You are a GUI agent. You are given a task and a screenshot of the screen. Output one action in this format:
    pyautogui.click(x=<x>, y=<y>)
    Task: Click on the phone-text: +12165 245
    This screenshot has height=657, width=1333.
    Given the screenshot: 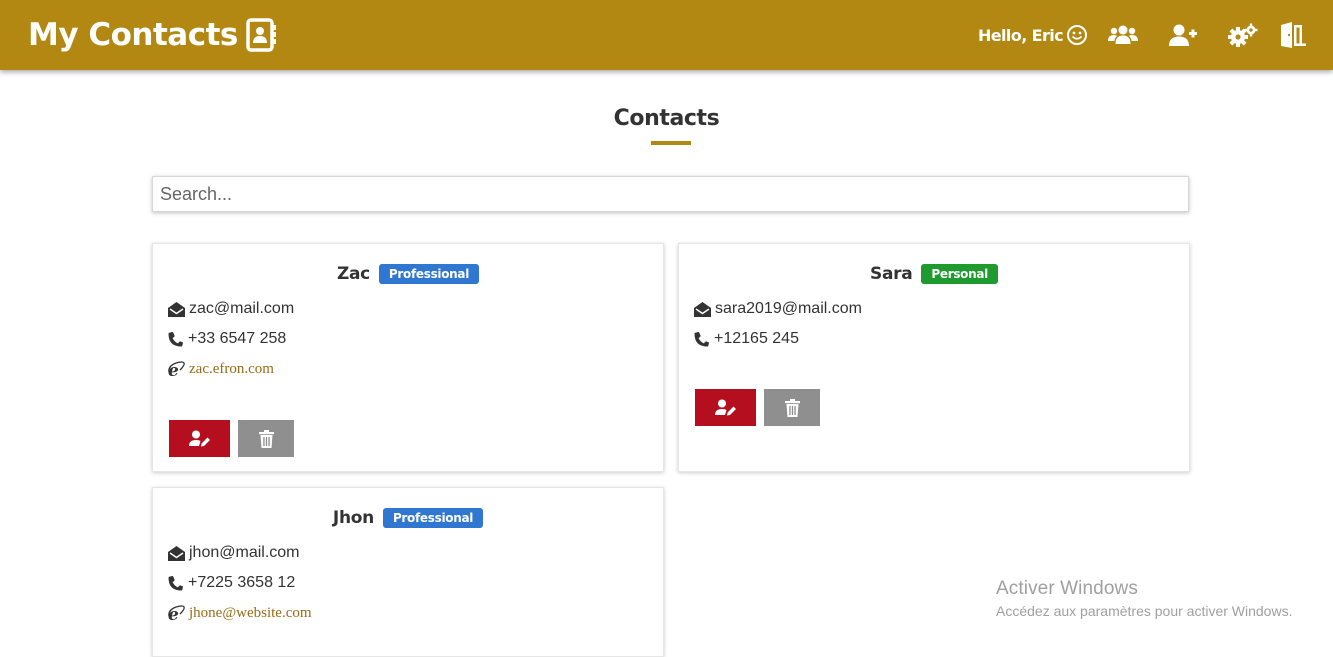 What is the action you would take?
    pyautogui.click(x=756, y=338)
    